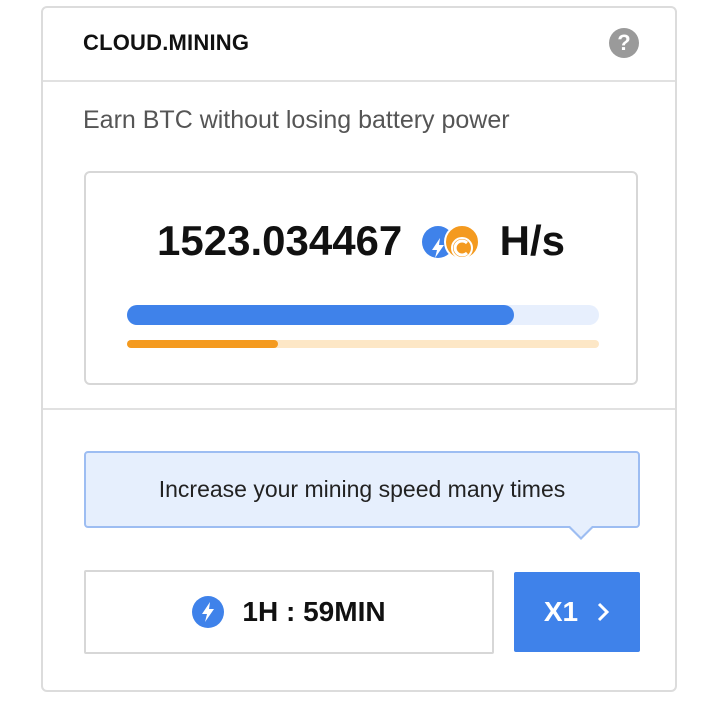 This screenshot has width=720, height=702. What do you see at coordinates (461, 242) in the screenshot?
I see `coin-c-icon` at bounding box center [461, 242].